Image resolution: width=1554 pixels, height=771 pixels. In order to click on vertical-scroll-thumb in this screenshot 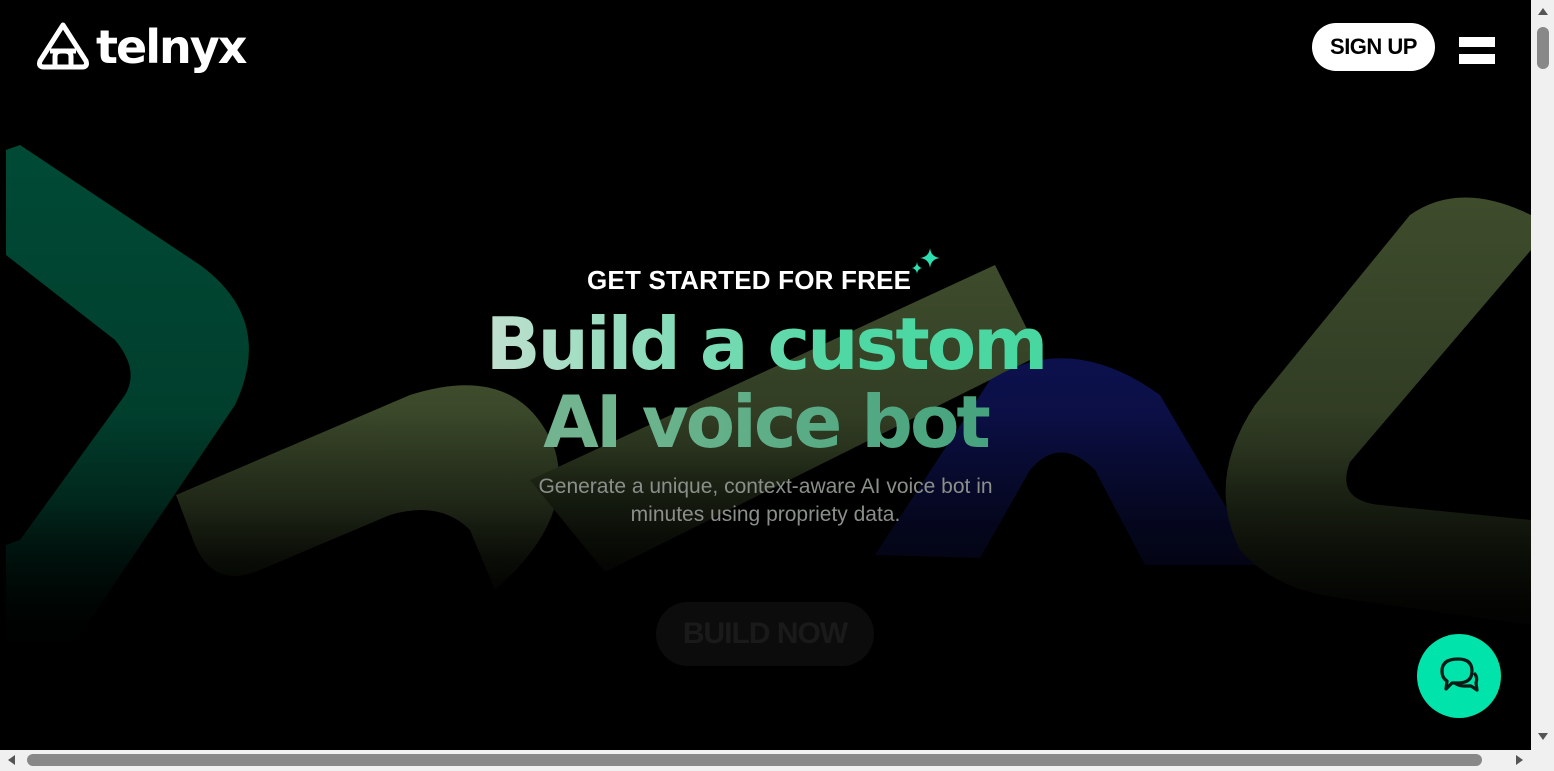, I will do `click(1543, 48)`.